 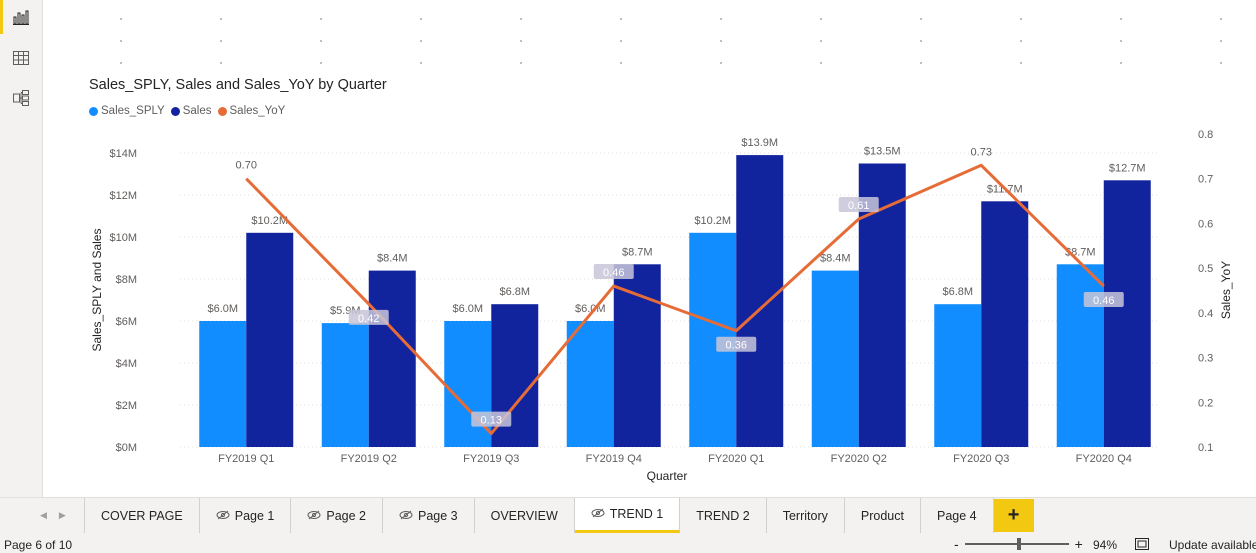 What do you see at coordinates (882, 152) in the screenshot?
I see `data-label-sales: $13.5M` at bounding box center [882, 152].